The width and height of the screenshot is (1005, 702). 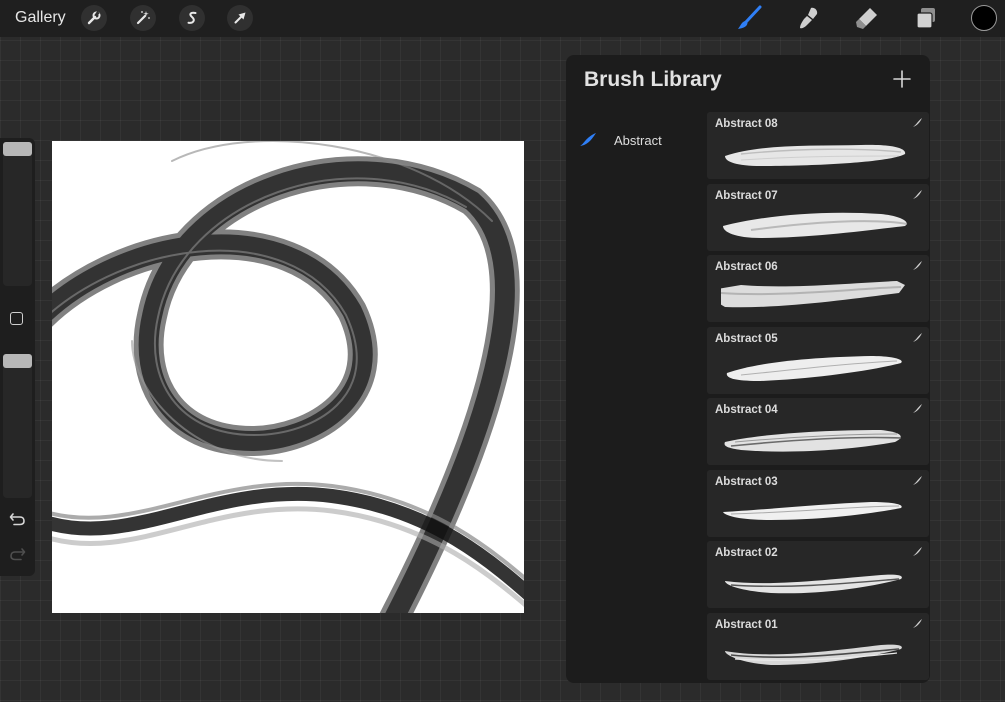 What do you see at coordinates (192, 18) in the screenshot?
I see `selection-icon` at bounding box center [192, 18].